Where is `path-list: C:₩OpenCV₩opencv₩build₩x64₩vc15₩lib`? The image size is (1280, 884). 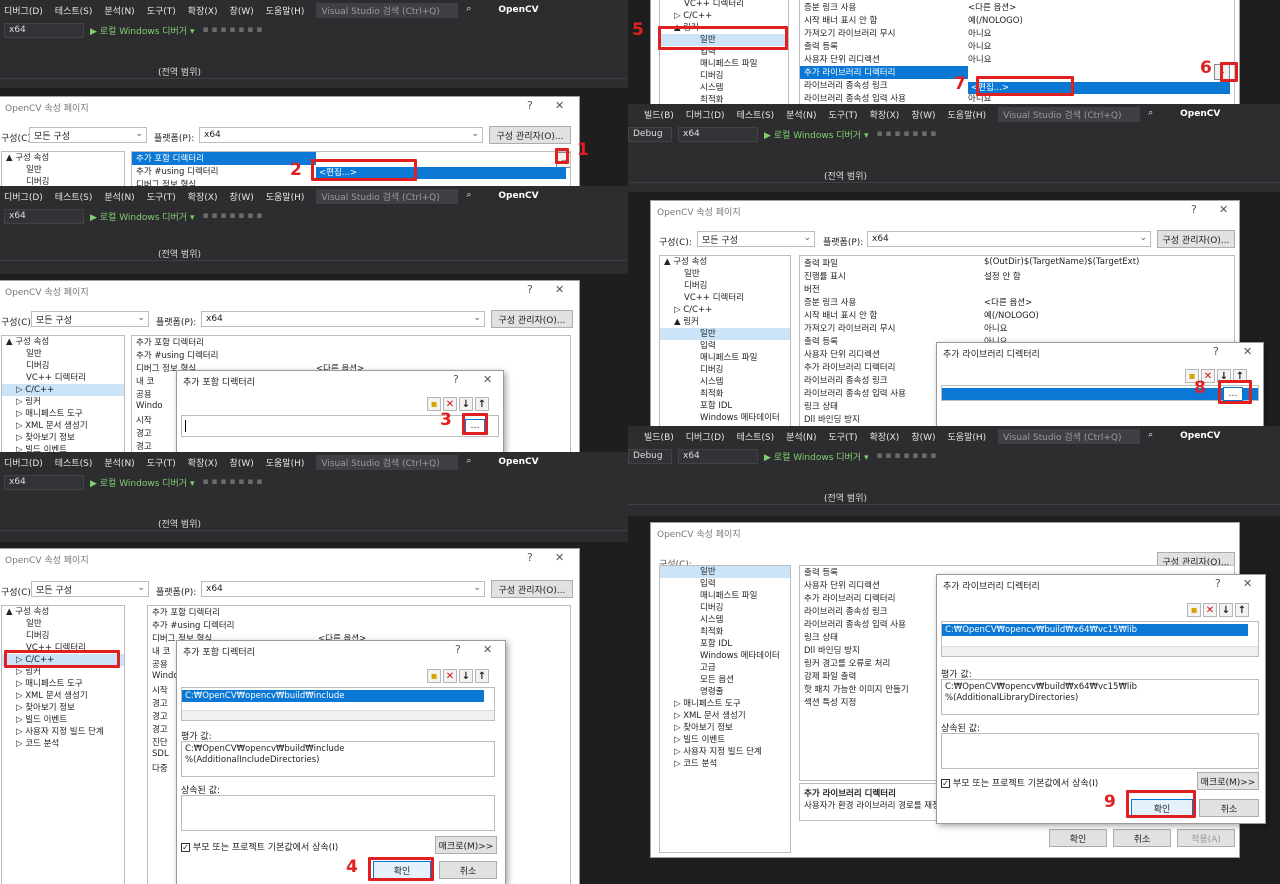 path-list: C:₩OpenCV₩opencv₩build₩x64₩vc15₩lib is located at coordinates (1100, 639).